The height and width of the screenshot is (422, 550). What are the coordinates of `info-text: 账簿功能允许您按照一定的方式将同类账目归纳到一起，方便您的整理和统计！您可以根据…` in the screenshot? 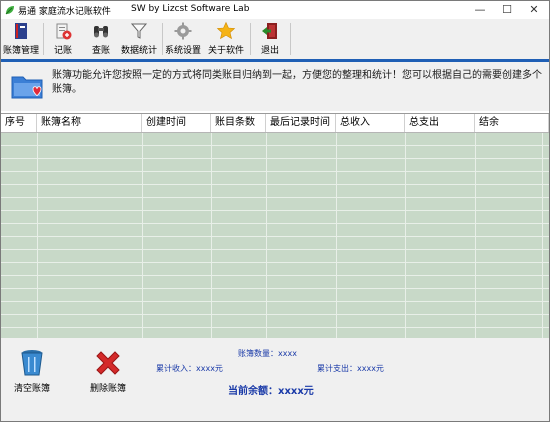 It's located at (297, 82).